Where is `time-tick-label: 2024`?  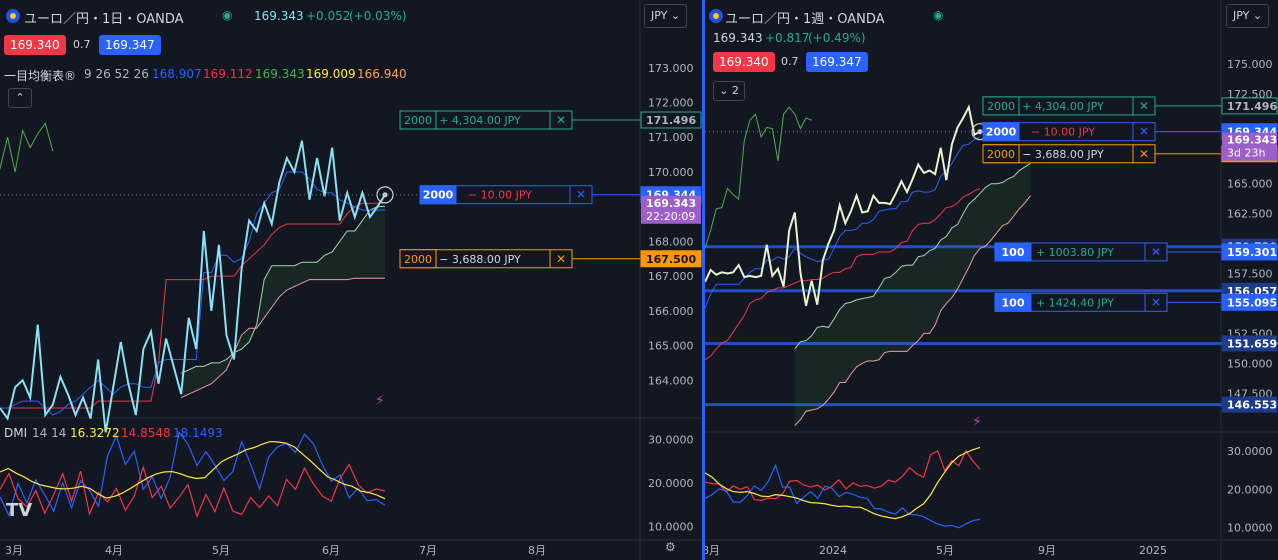 time-tick-label: 2024 is located at coordinates (833, 550).